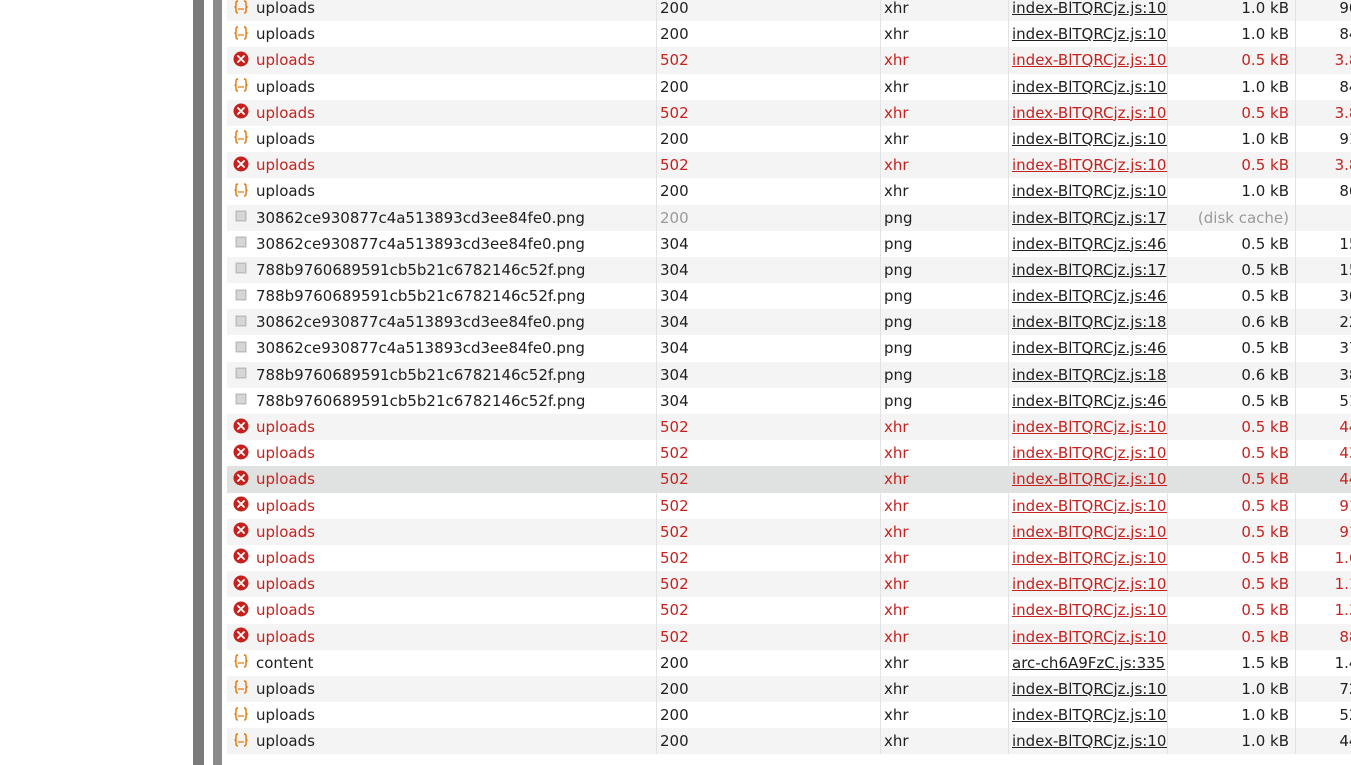 This screenshot has height=765, width=1351. Describe the element at coordinates (241, 137) in the screenshot. I see `xhr-icon` at that location.